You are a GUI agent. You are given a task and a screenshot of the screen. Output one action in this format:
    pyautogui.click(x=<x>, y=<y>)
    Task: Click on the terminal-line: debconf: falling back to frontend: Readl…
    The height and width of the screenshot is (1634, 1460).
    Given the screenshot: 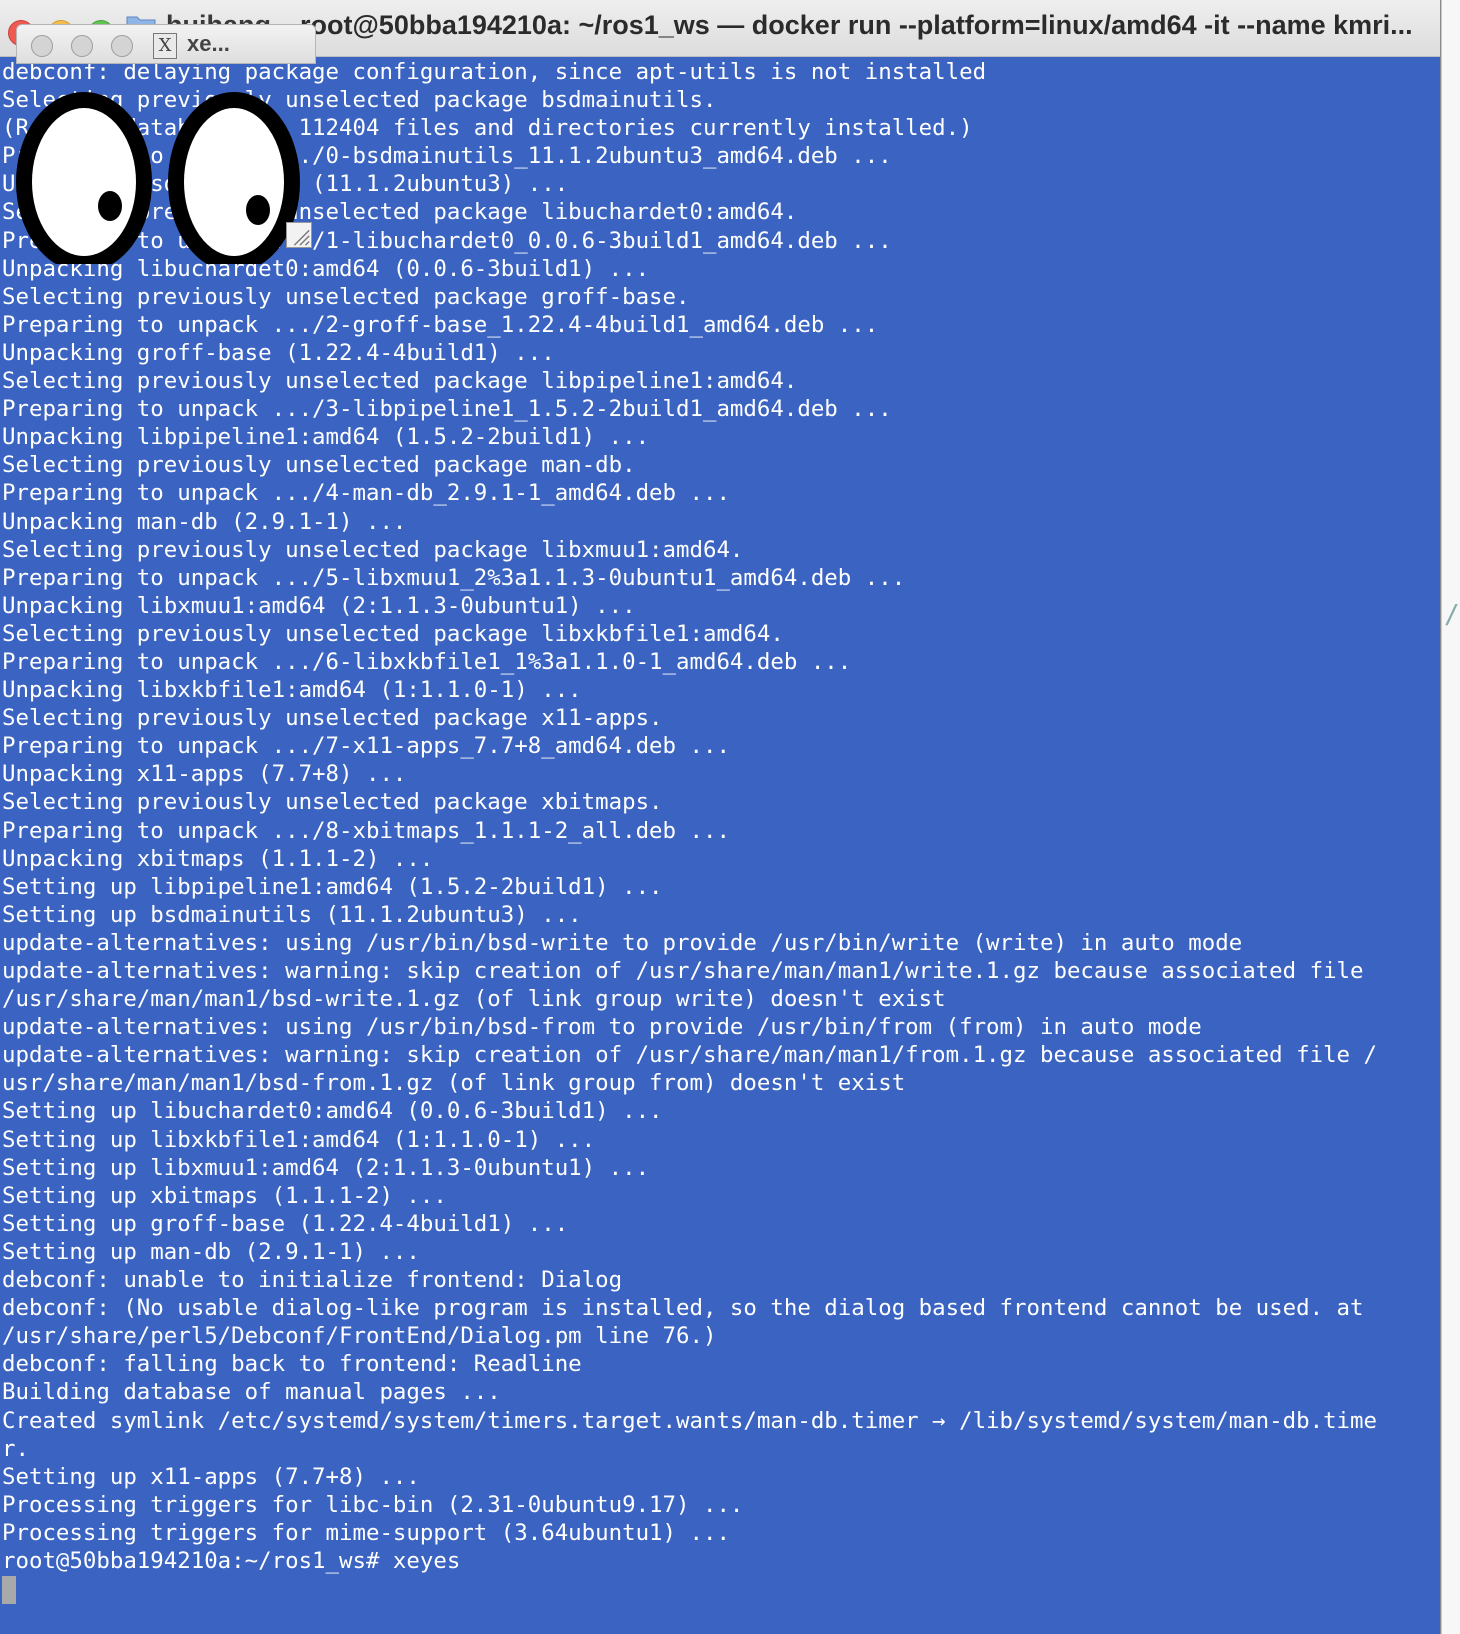 What is the action you would take?
    pyautogui.click(x=292, y=1364)
    